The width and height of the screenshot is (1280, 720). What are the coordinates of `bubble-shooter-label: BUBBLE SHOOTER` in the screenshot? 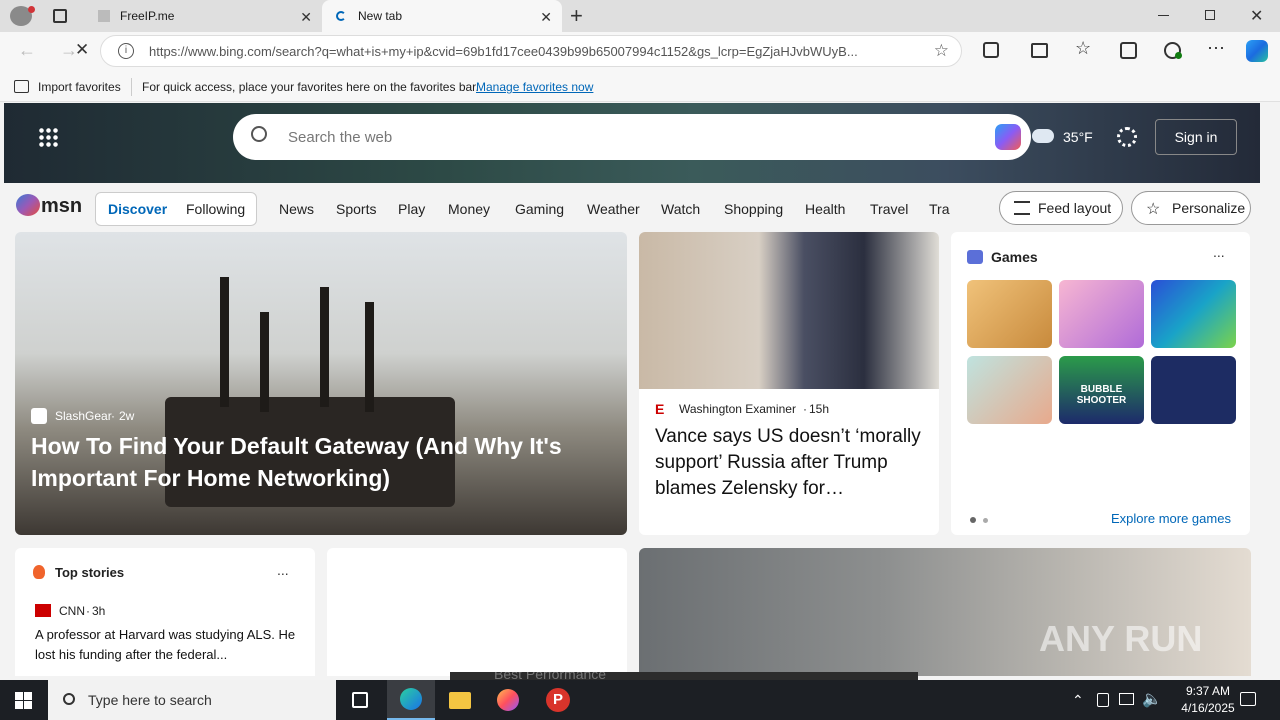 It's located at (1101, 395).